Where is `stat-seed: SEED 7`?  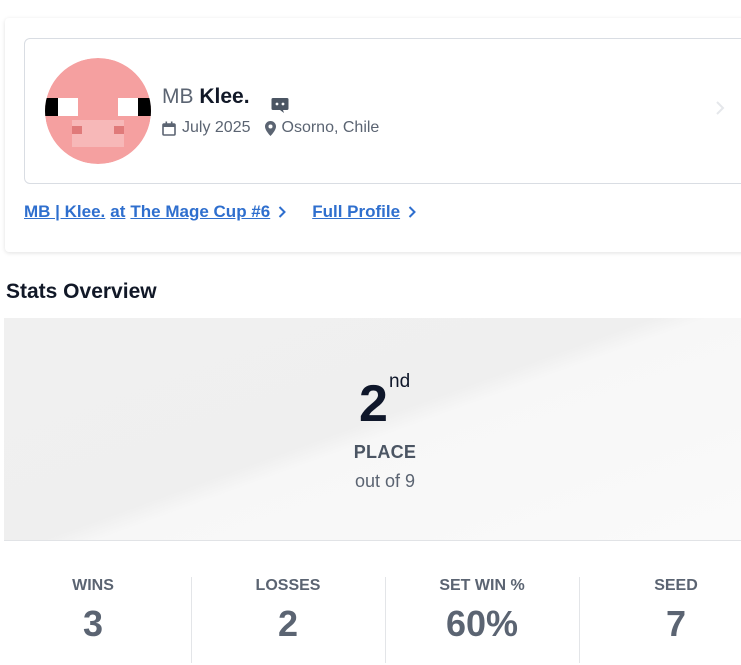
stat-seed: SEED 7 is located at coordinates (660, 611).